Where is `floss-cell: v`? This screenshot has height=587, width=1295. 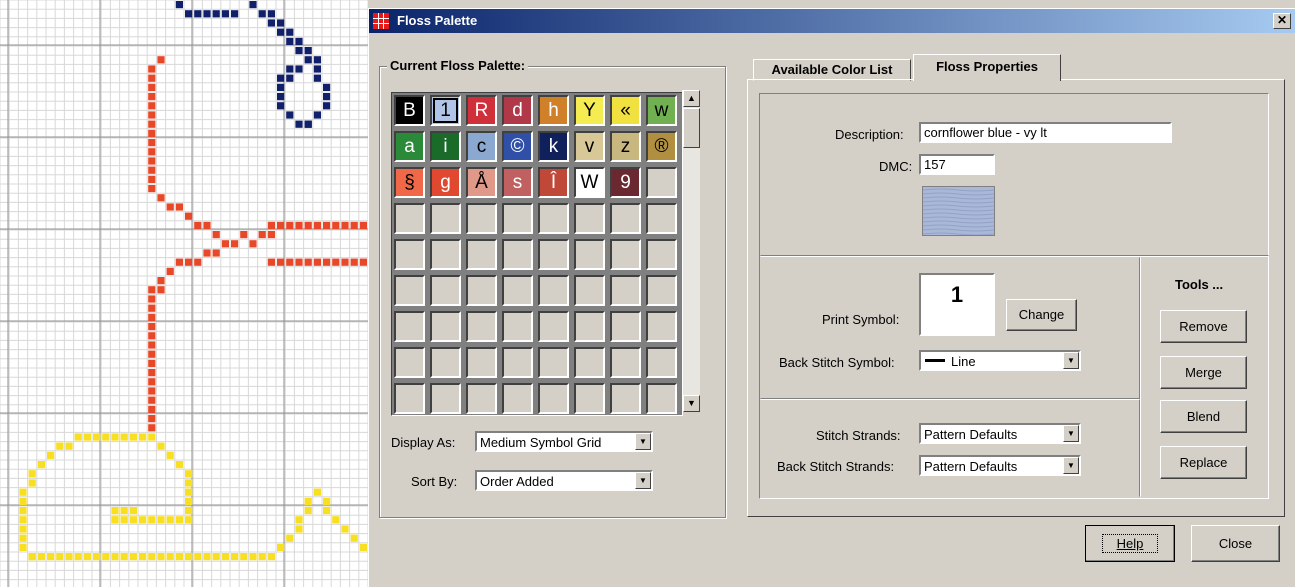
floss-cell: v is located at coordinates (589, 146).